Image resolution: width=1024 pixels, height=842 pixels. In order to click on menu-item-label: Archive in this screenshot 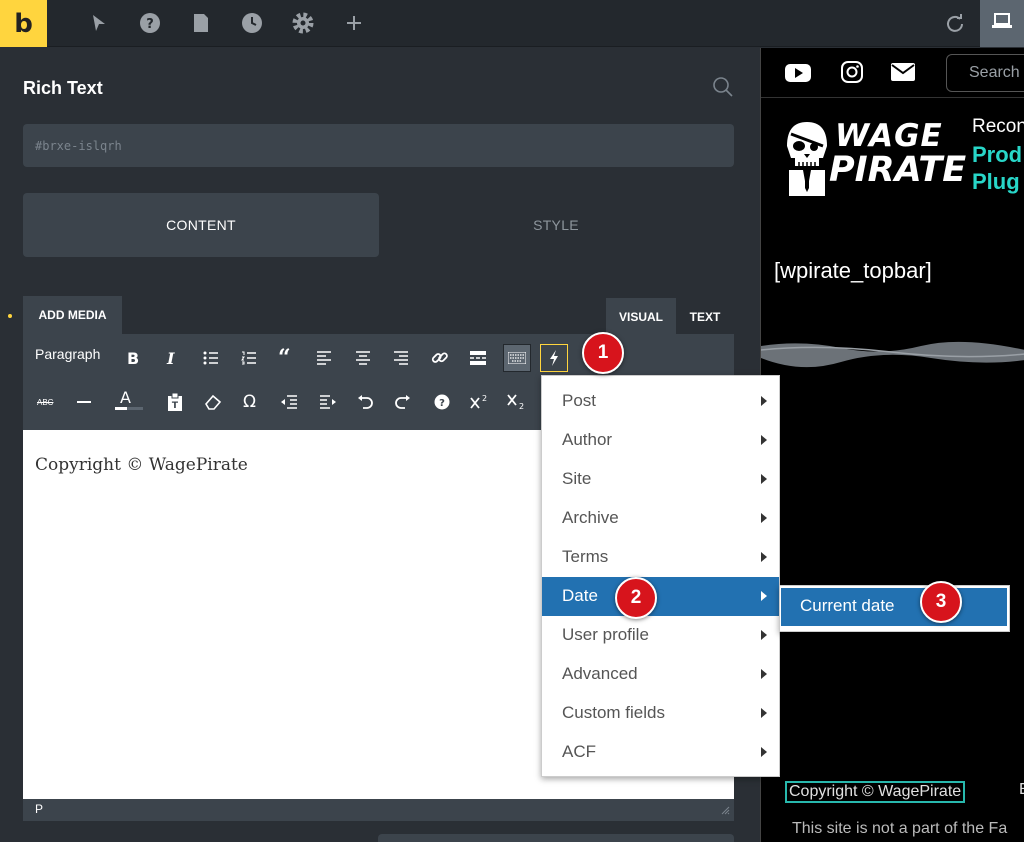, I will do `click(590, 517)`.